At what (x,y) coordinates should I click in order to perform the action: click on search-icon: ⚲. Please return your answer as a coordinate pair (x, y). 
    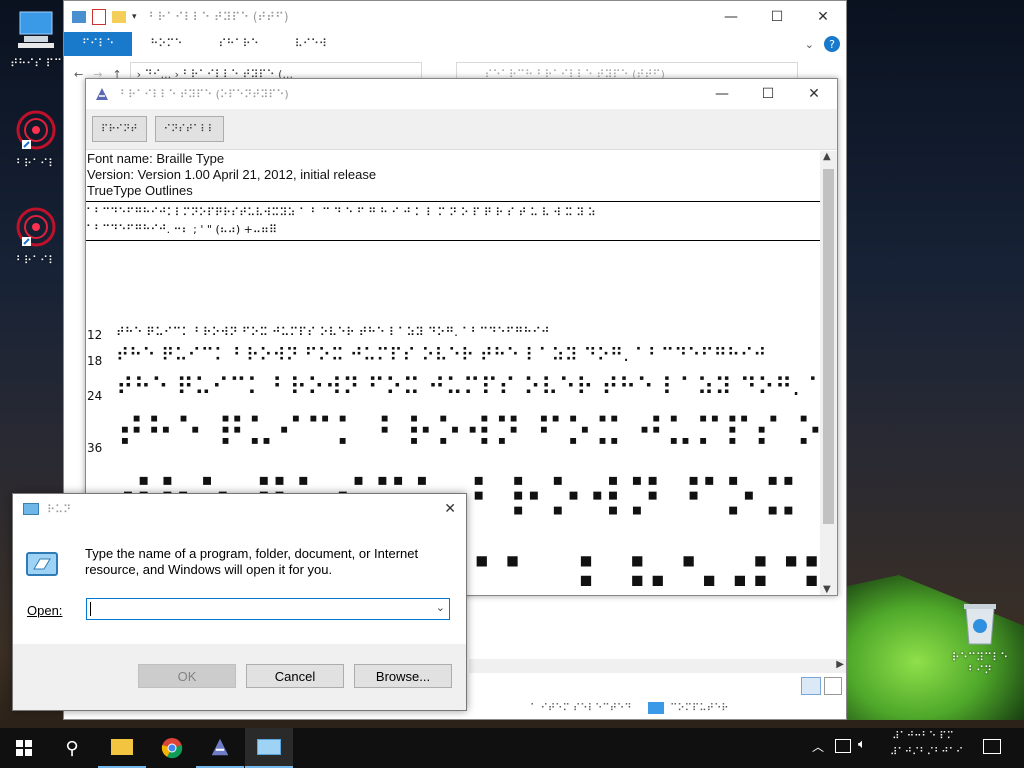
    Looking at the image, I should click on (72, 748).